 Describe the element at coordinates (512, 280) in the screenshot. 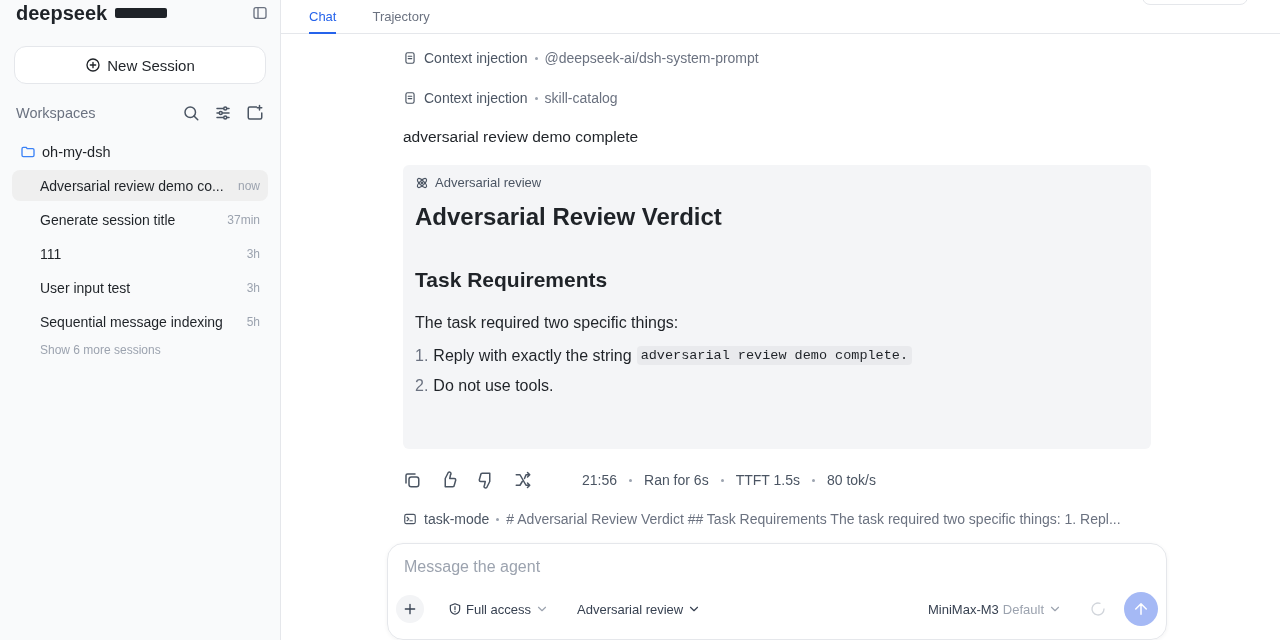

I see `card-subheading: Task Requirements` at that location.